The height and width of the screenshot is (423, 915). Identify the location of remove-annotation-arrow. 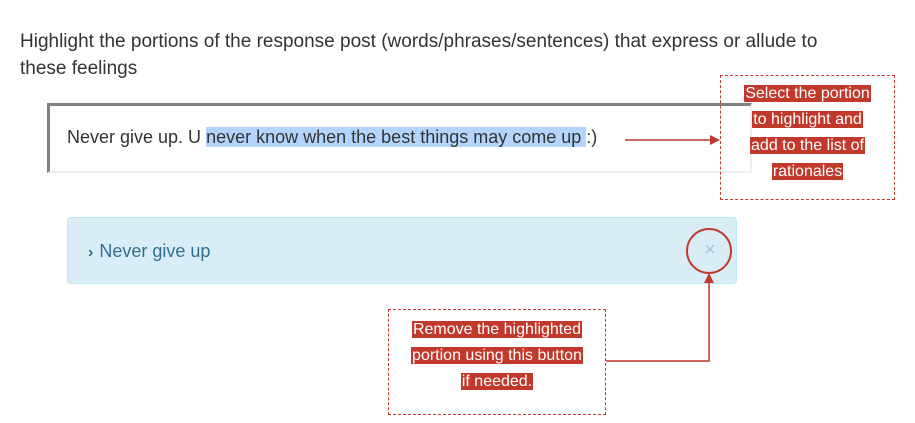
(660, 317).